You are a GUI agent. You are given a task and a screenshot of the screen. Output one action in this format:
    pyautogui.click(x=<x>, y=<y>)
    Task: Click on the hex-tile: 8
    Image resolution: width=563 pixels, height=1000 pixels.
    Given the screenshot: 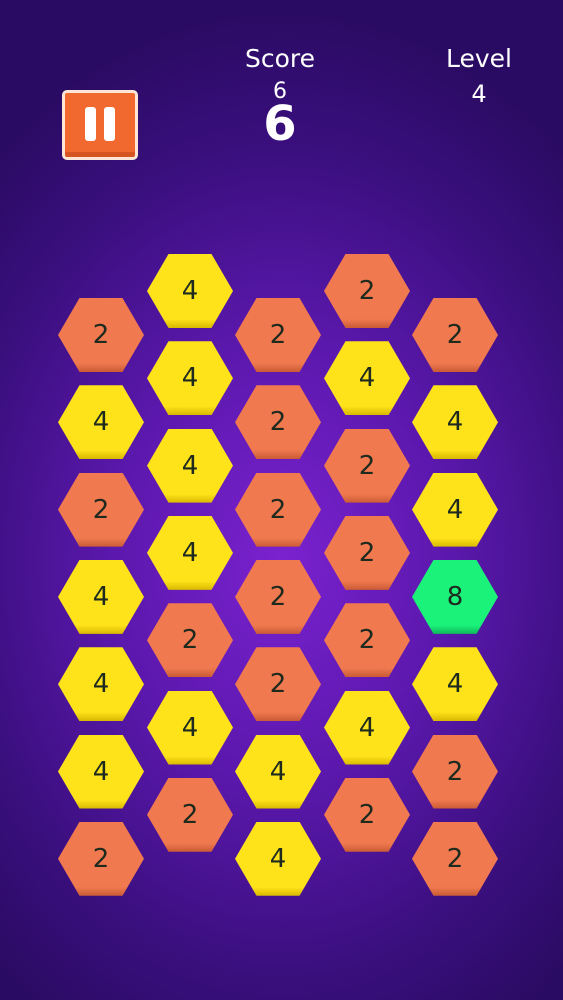 What is the action you would take?
    pyautogui.click(x=455, y=596)
    